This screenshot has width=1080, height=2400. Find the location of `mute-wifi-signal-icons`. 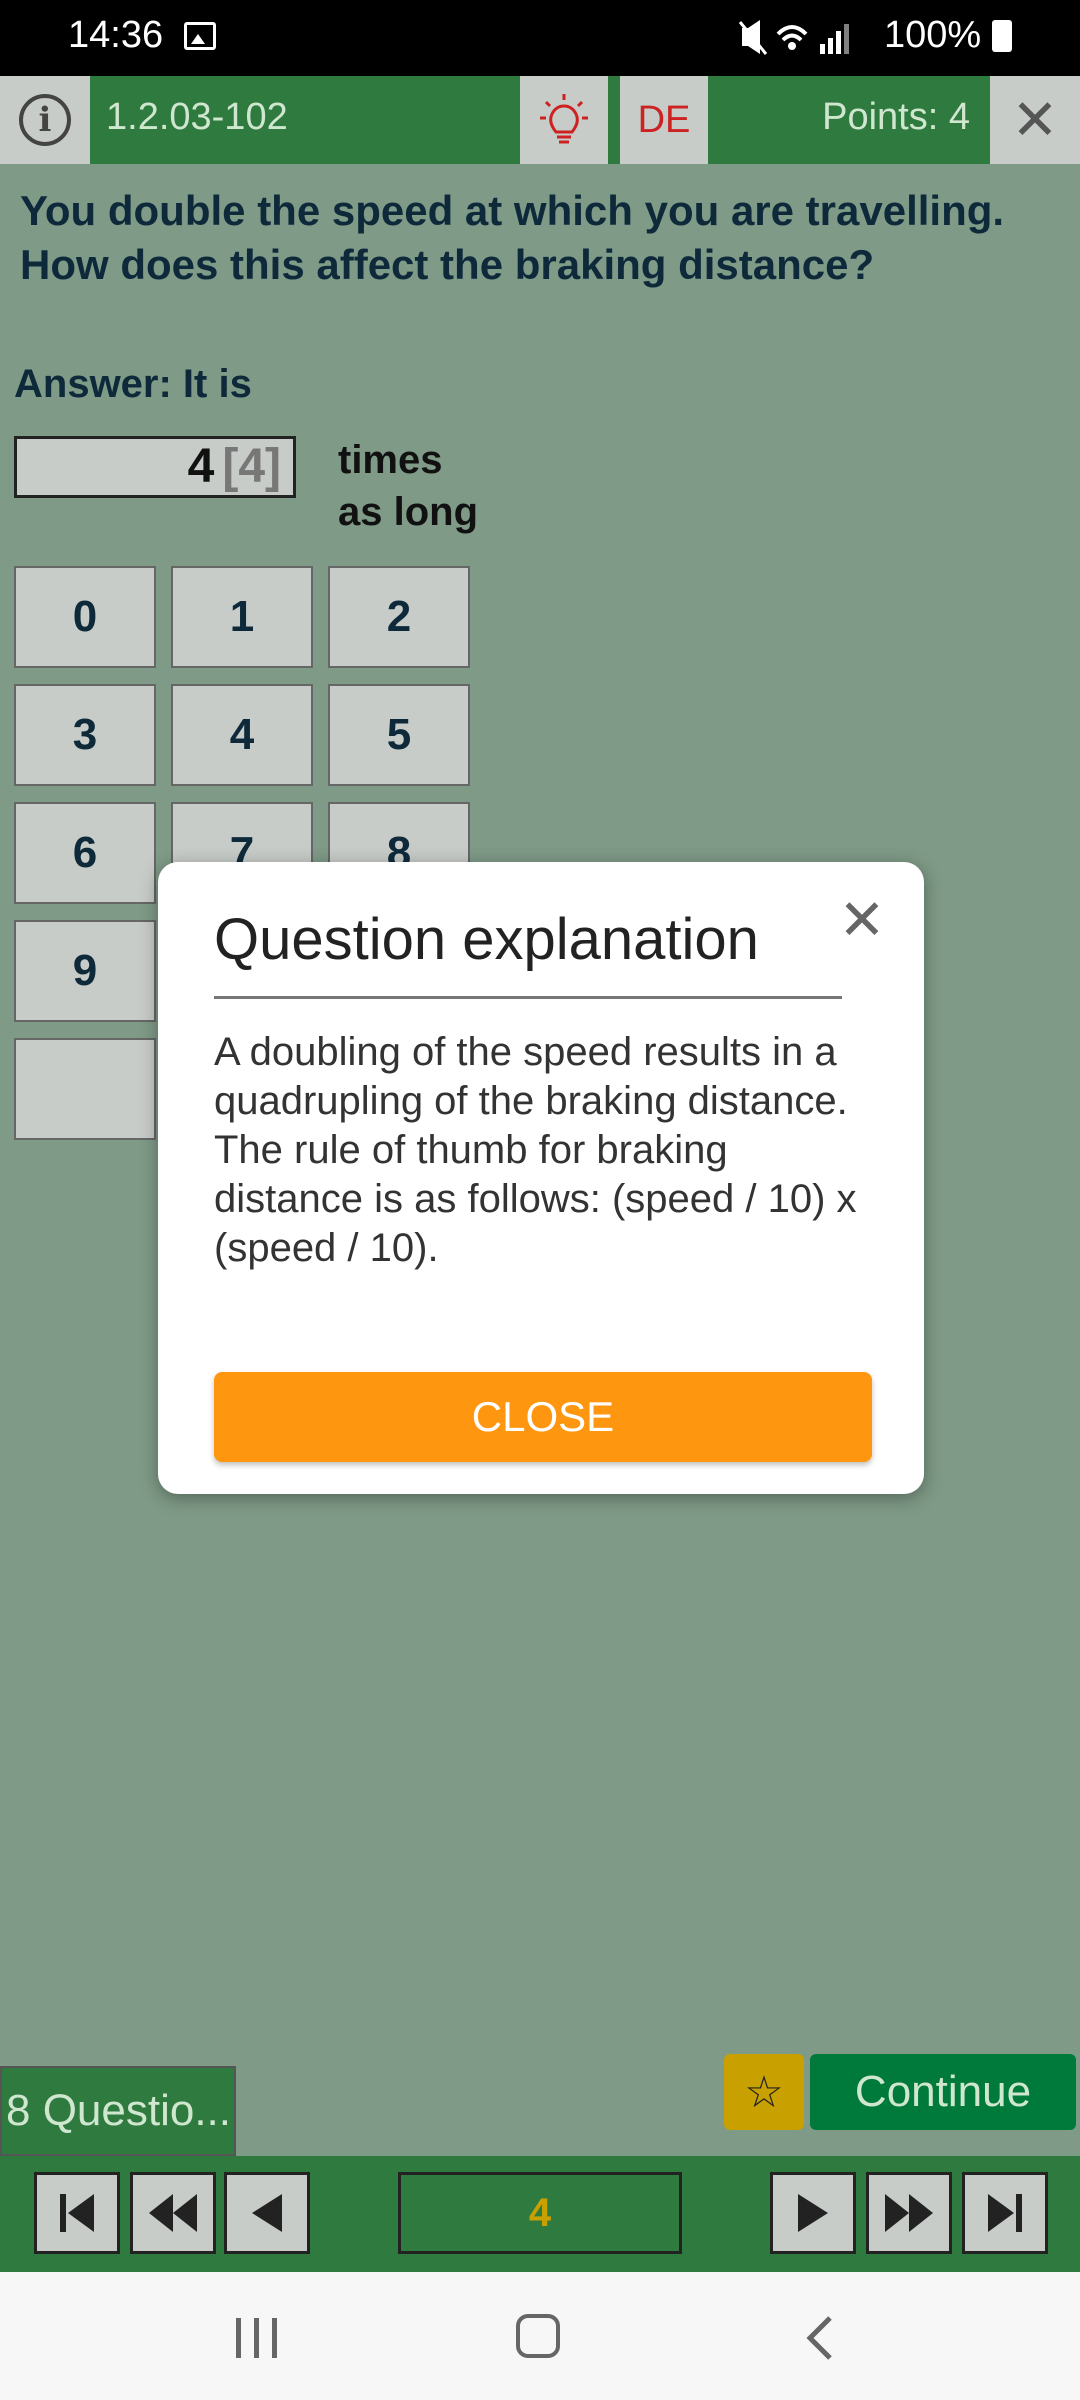

mute-wifi-signal-icons is located at coordinates (798, 42).